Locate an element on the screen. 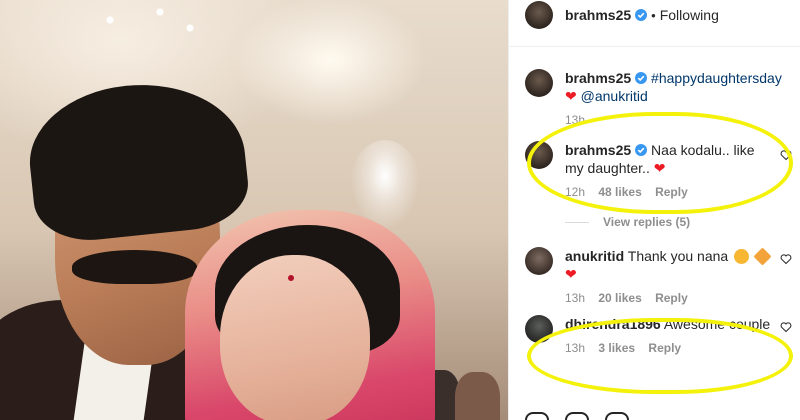 The width and height of the screenshot is (800, 420). likes-count: 48 likes is located at coordinates (619, 192).